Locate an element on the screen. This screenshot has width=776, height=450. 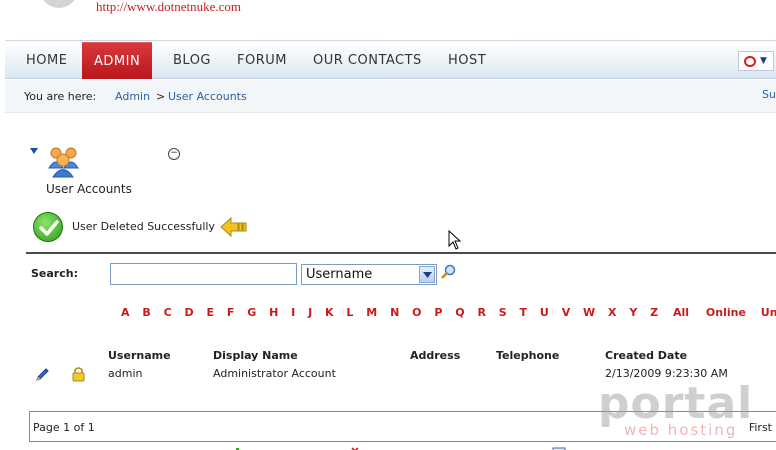
filter-letter-s: S is located at coordinates (503, 312).